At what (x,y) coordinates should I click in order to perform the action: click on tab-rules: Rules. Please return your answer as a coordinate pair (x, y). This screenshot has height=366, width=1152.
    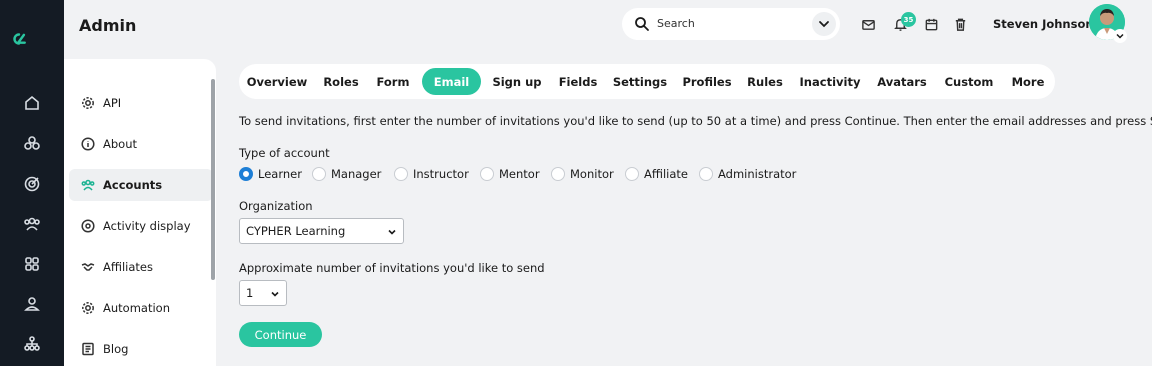
    Looking at the image, I should click on (765, 81).